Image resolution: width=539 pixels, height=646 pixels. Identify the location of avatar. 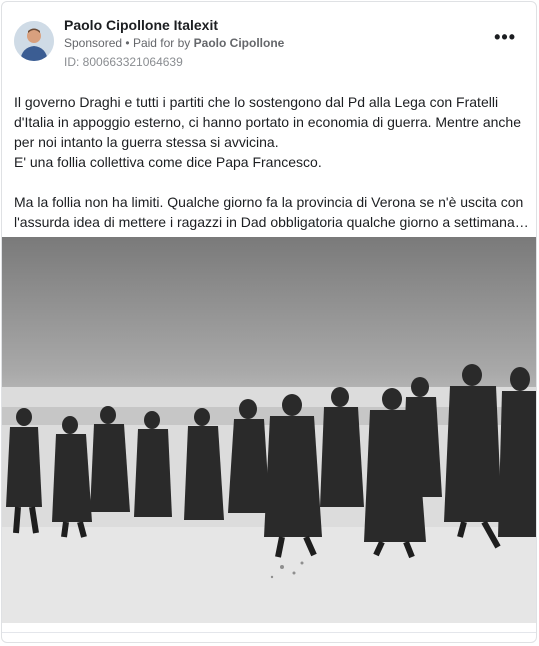
(34, 41).